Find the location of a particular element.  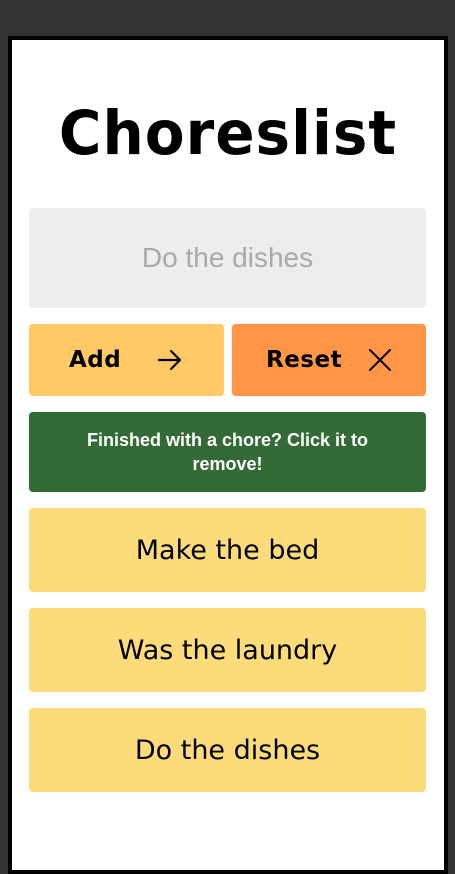

add-button-label: Add is located at coordinates (95, 360).